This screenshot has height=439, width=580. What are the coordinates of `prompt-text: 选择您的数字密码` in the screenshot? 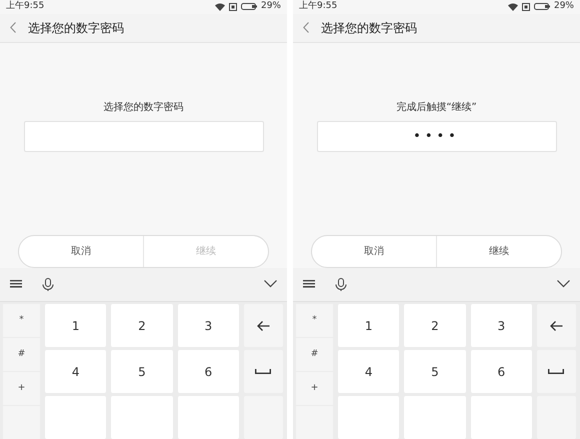 It's located at (144, 107).